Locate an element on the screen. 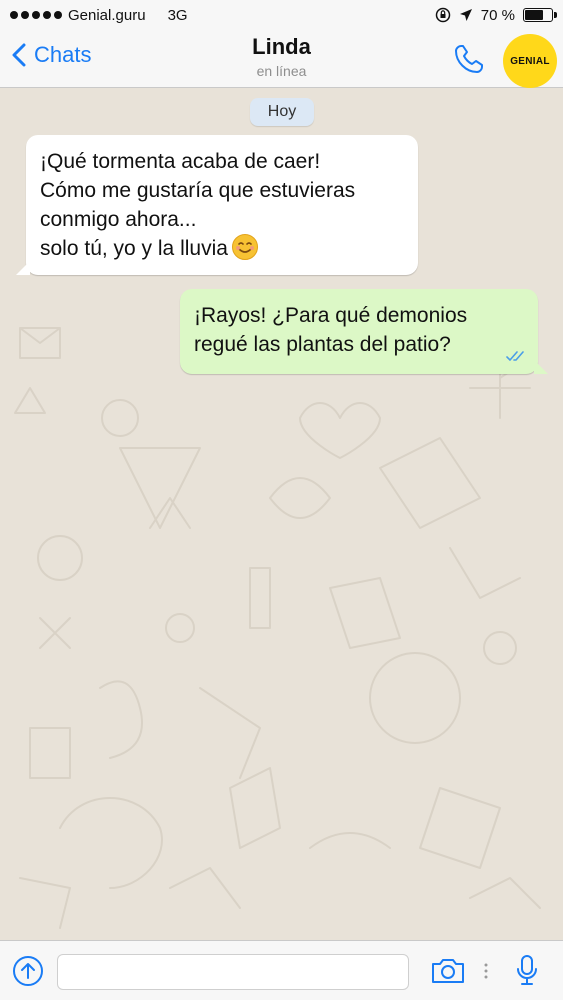 The height and width of the screenshot is (1000, 563). call-button is located at coordinates (469, 61).